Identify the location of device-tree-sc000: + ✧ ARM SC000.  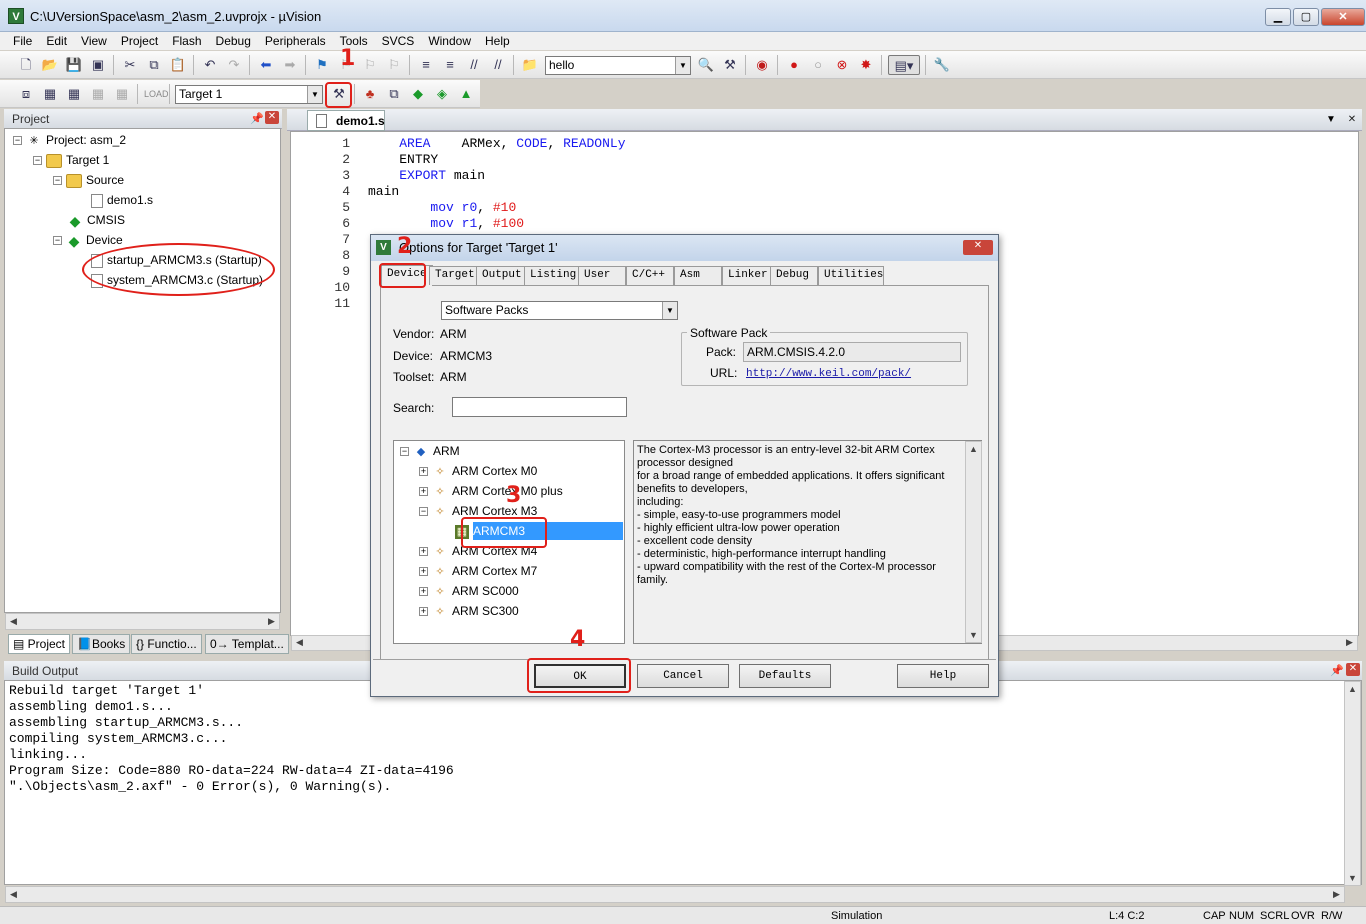
(469, 591).